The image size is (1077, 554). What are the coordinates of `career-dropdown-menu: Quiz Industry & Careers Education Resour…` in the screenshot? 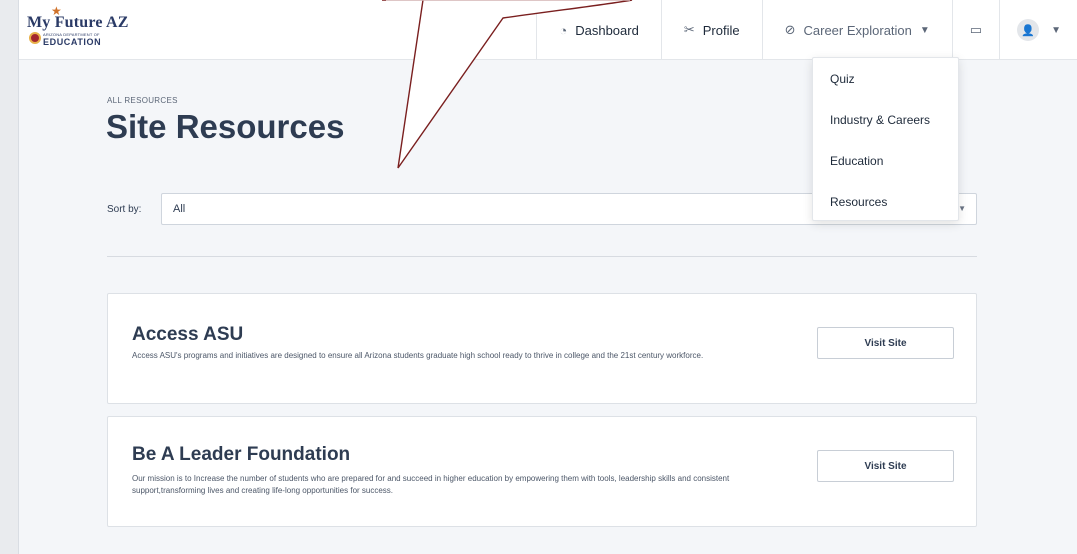 It's located at (885, 139).